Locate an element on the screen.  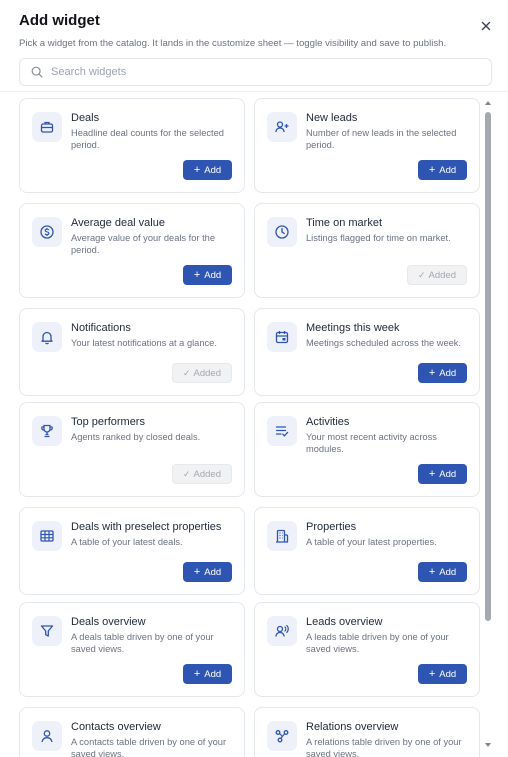
search-box is located at coordinates (255, 72).